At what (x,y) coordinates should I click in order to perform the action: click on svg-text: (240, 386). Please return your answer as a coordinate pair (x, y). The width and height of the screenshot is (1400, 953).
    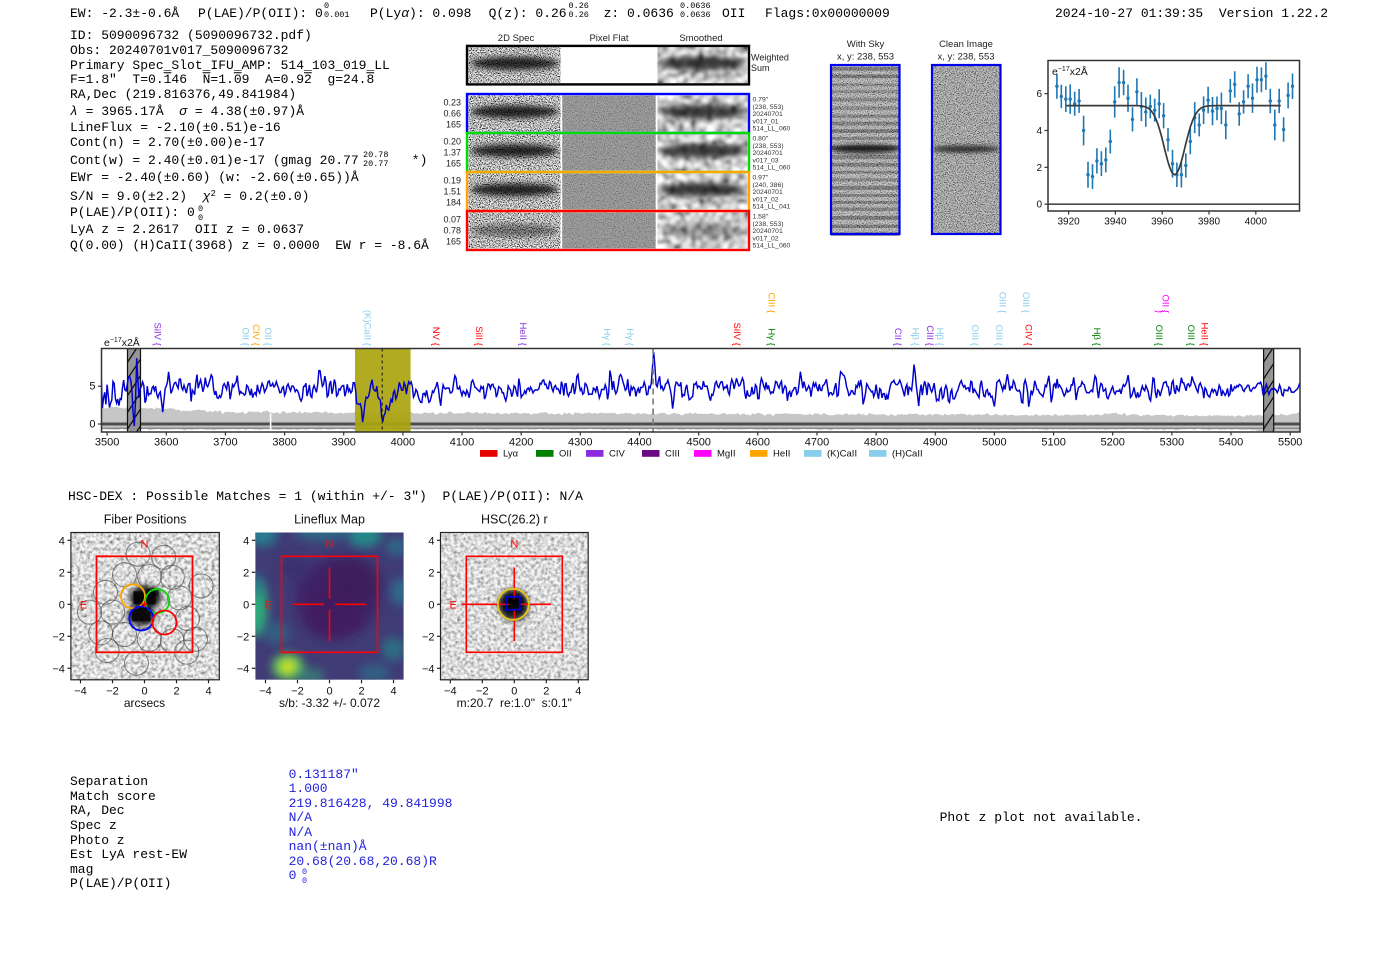
    Looking at the image, I should click on (768, 185).